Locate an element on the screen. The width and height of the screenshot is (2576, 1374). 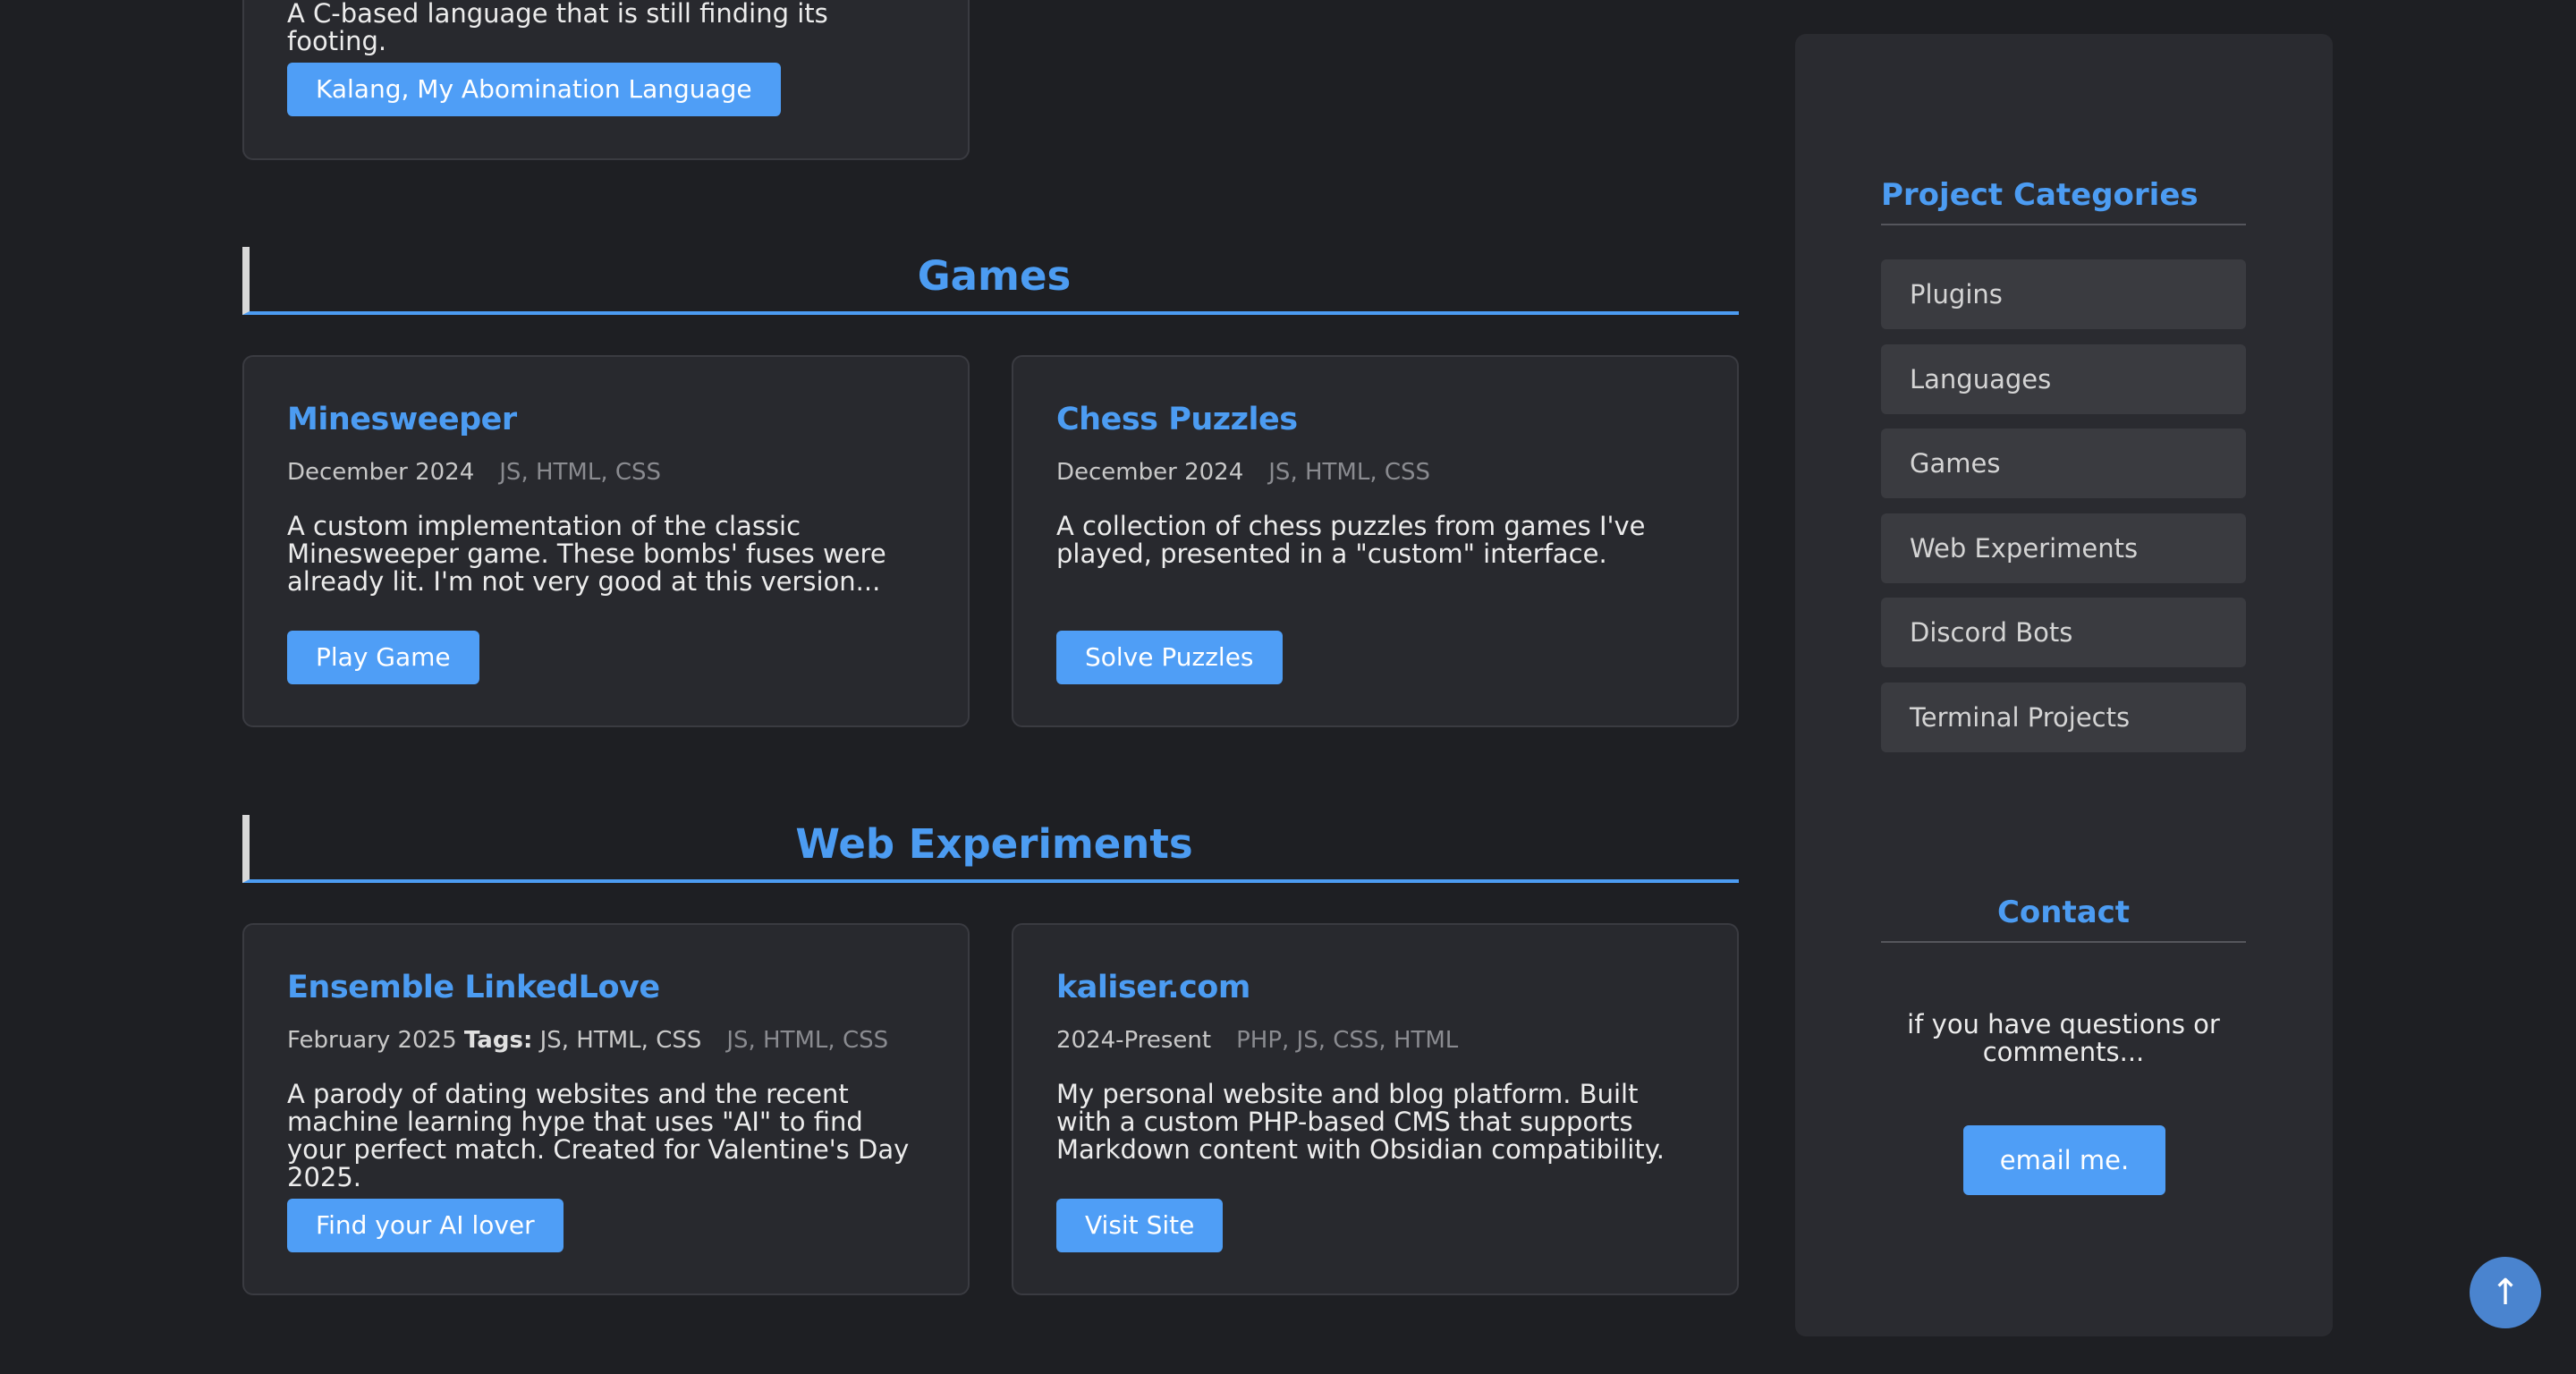
inline-tags: JS, HTML, CSS is located at coordinates (620, 1040).